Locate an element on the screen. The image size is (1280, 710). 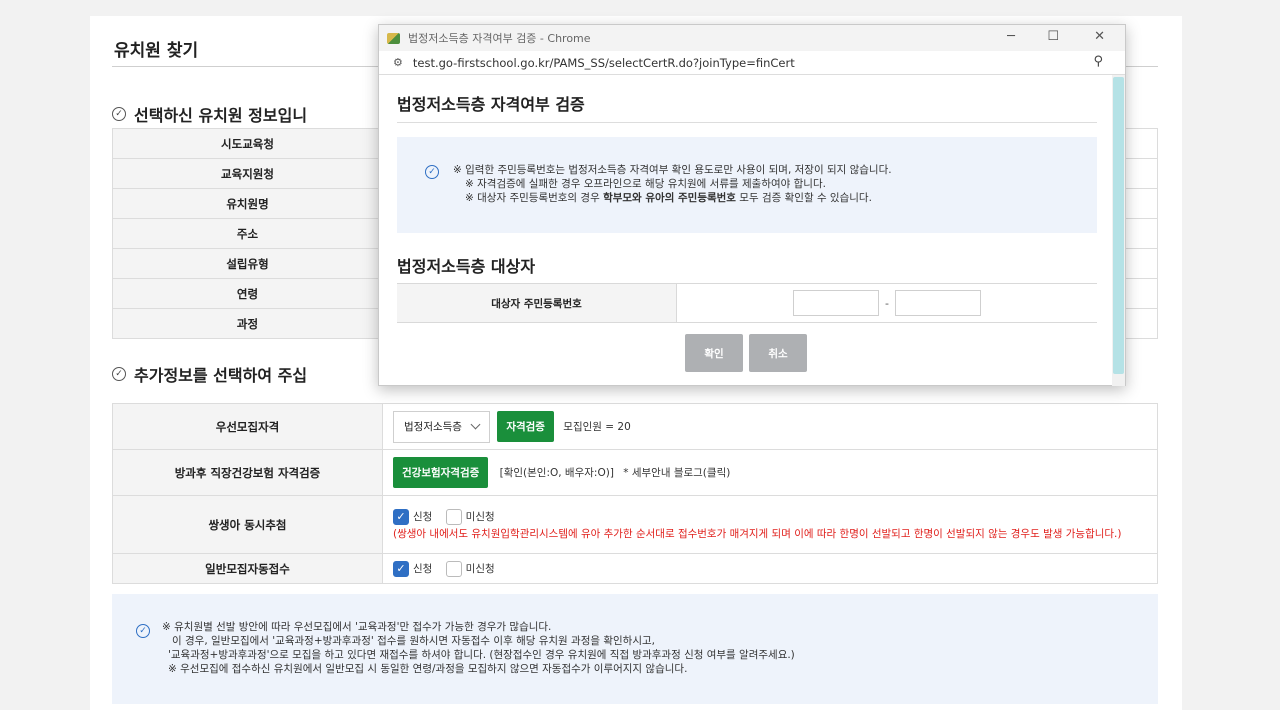
confirm-button: 확인 is located at coordinates (714, 353).